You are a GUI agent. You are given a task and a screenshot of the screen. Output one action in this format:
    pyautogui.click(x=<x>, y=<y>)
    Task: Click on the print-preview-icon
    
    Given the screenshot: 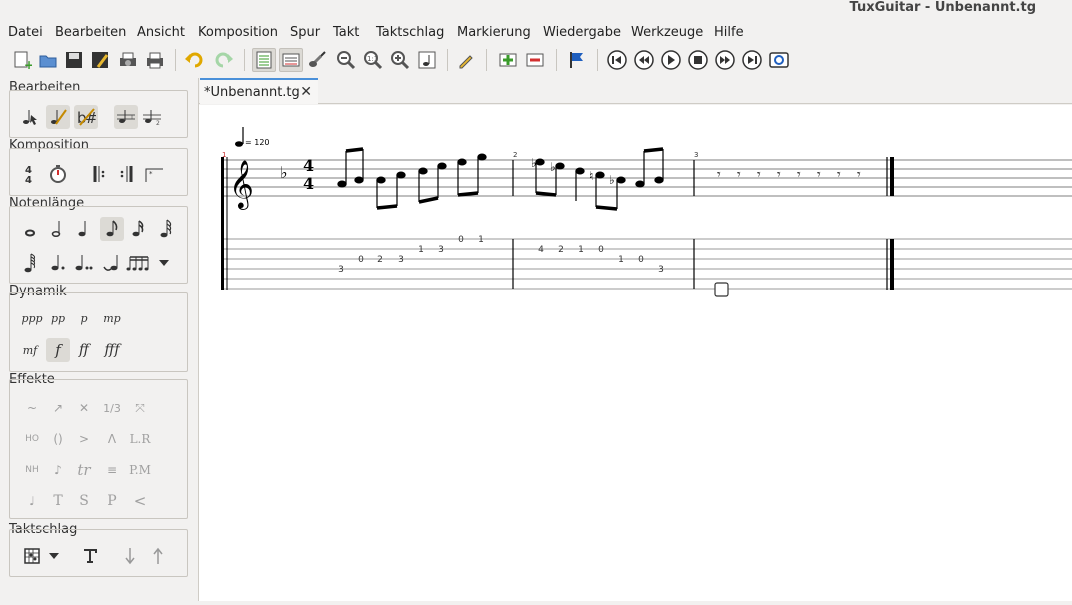 What is the action you would take?
    pyautogui.click(x=128, y=59)
    